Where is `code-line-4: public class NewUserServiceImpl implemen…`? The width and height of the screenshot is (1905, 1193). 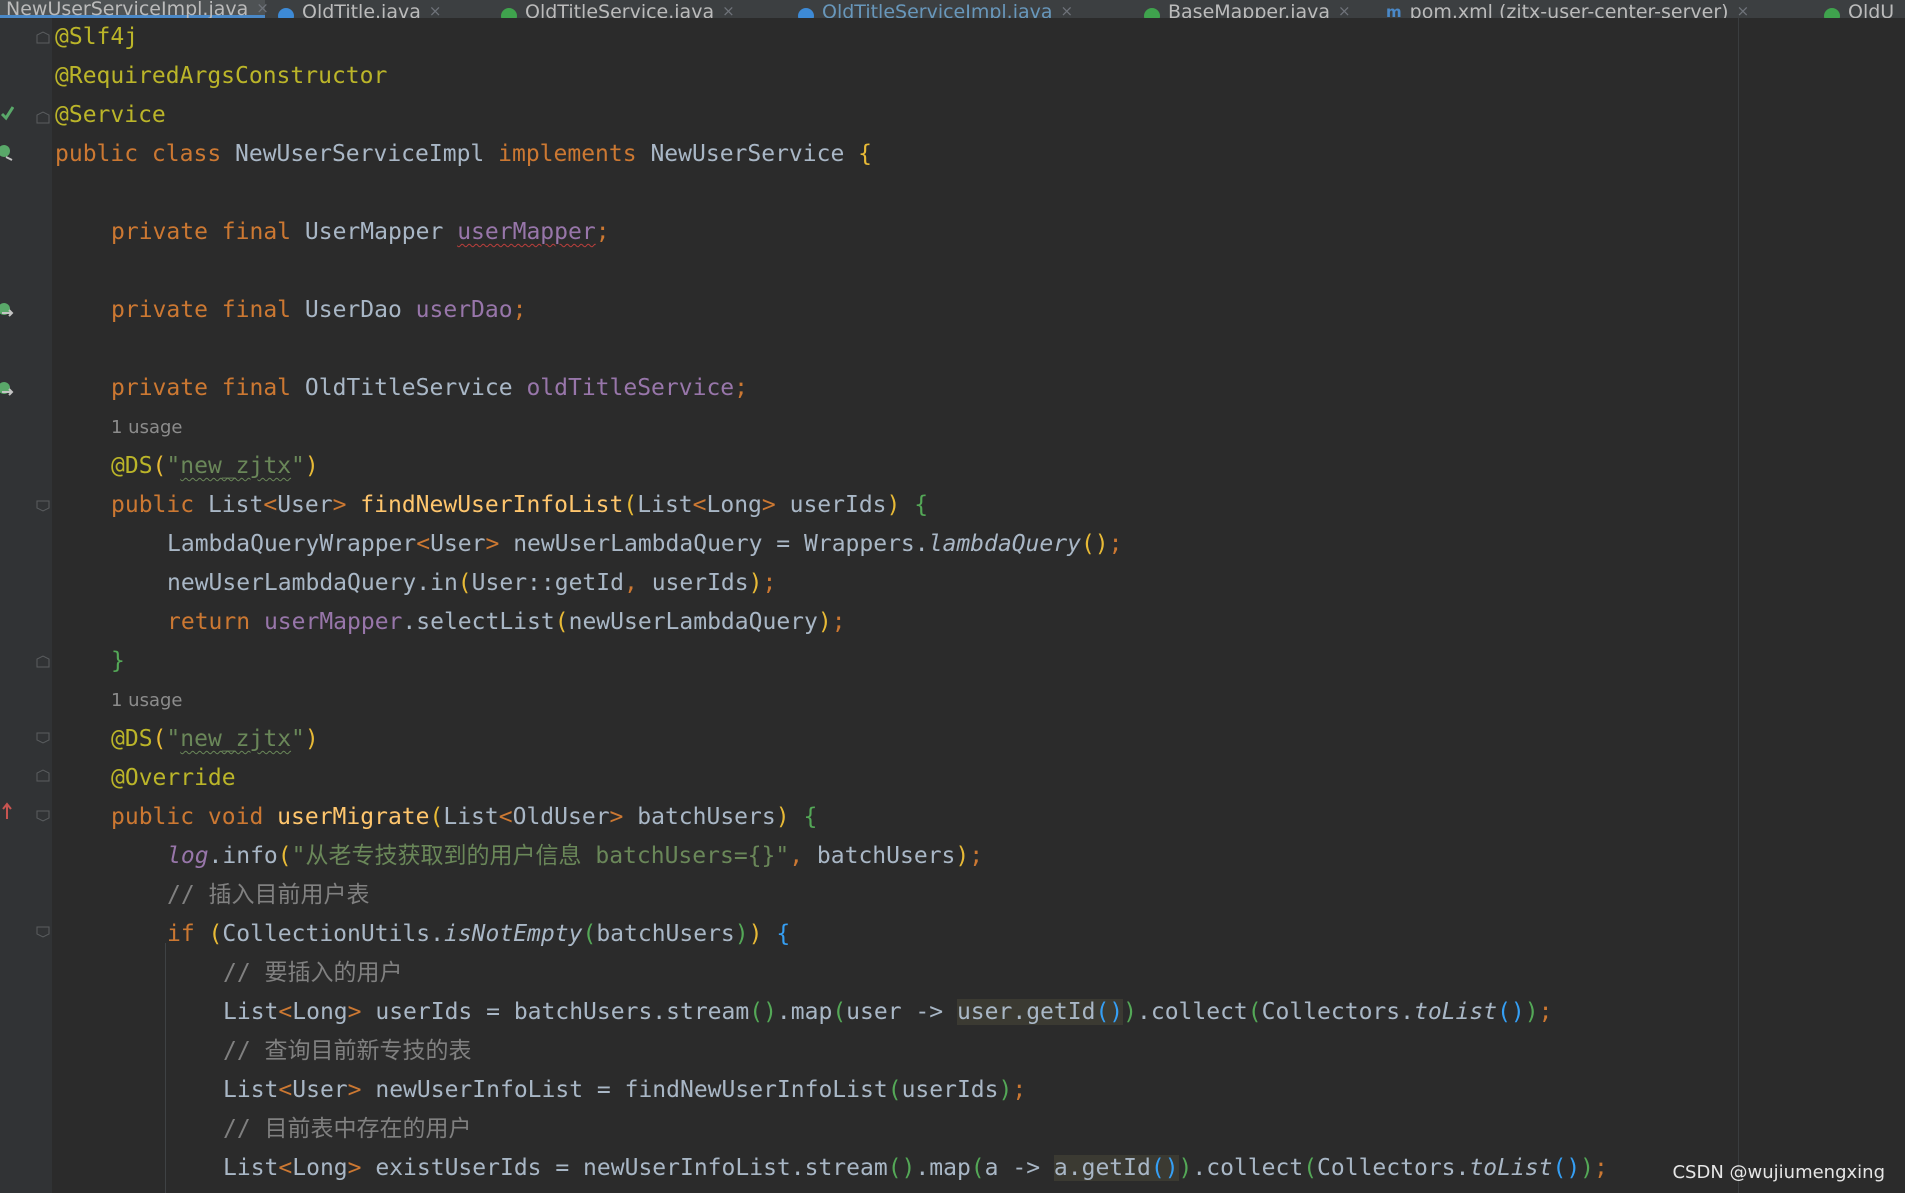 code-line-4: public class NewUserServiceImpl implemen… is located at coordinates (463, 154).